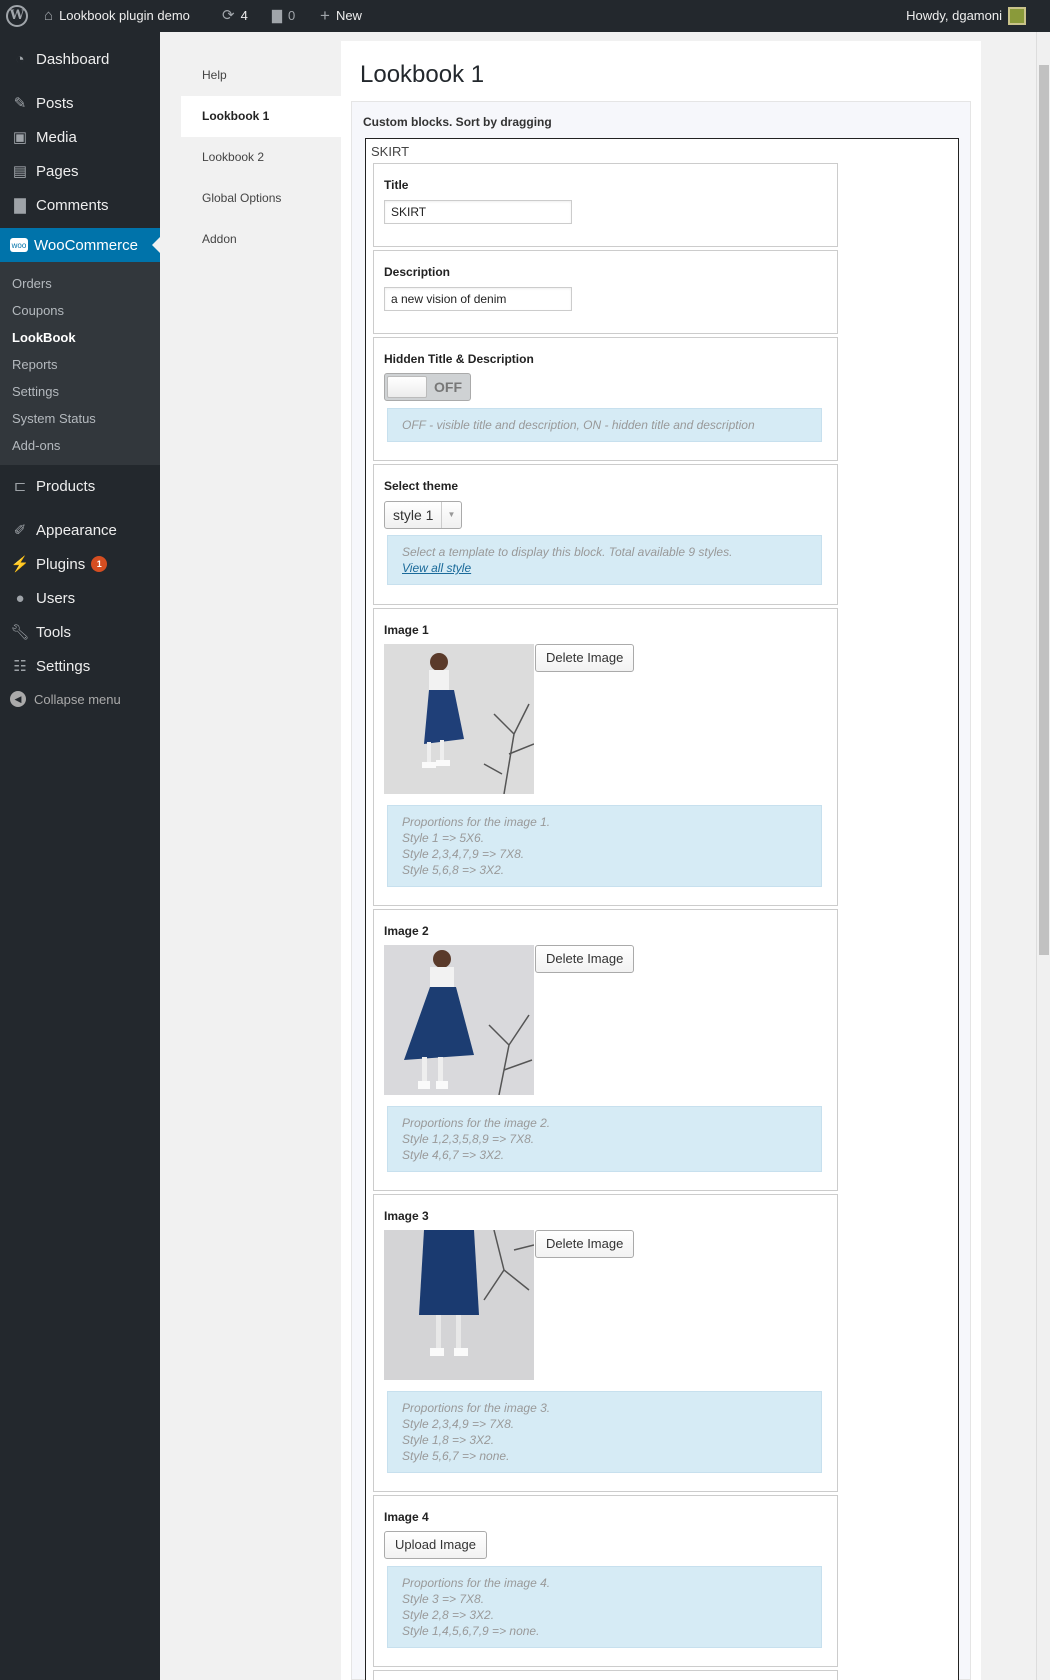 The width and height of the screenshot is (1050, 1680). What do you see at coordinates (443, 1599) in the screenshot?
I see `info-line: Style 3 => 7X8.` at bounding box center [443, 1599].